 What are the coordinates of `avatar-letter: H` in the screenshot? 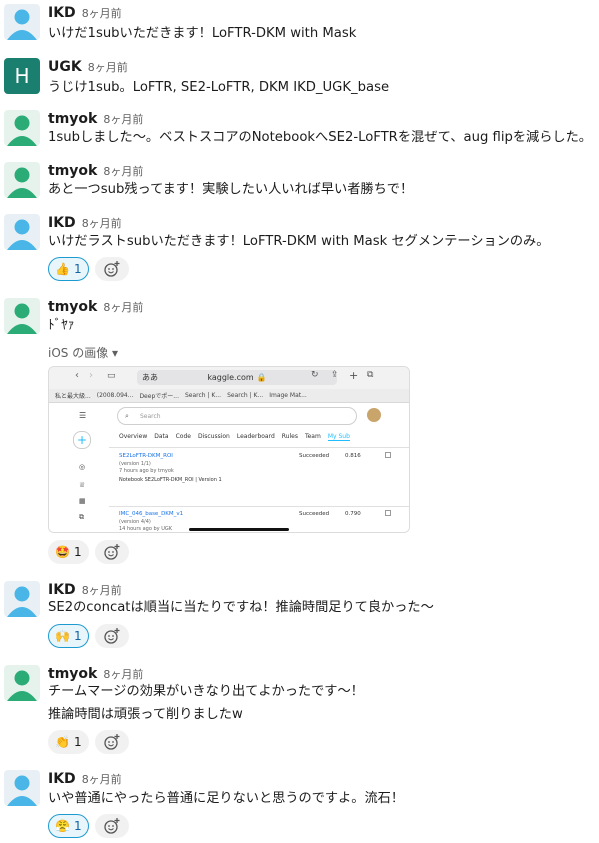 It's located at (22, 76).